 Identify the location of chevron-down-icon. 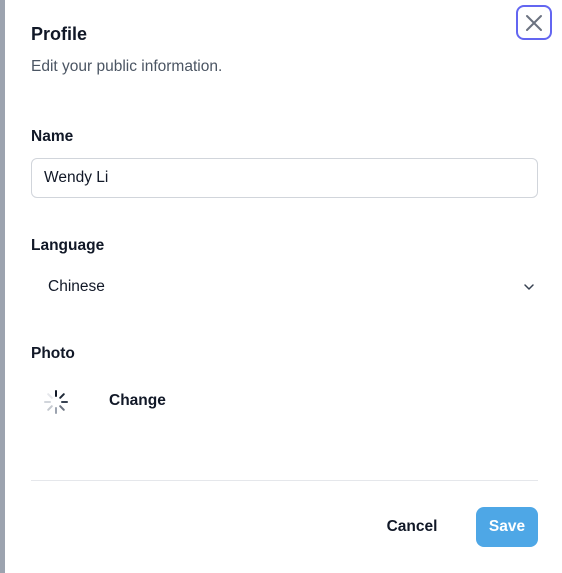
(529, 287).